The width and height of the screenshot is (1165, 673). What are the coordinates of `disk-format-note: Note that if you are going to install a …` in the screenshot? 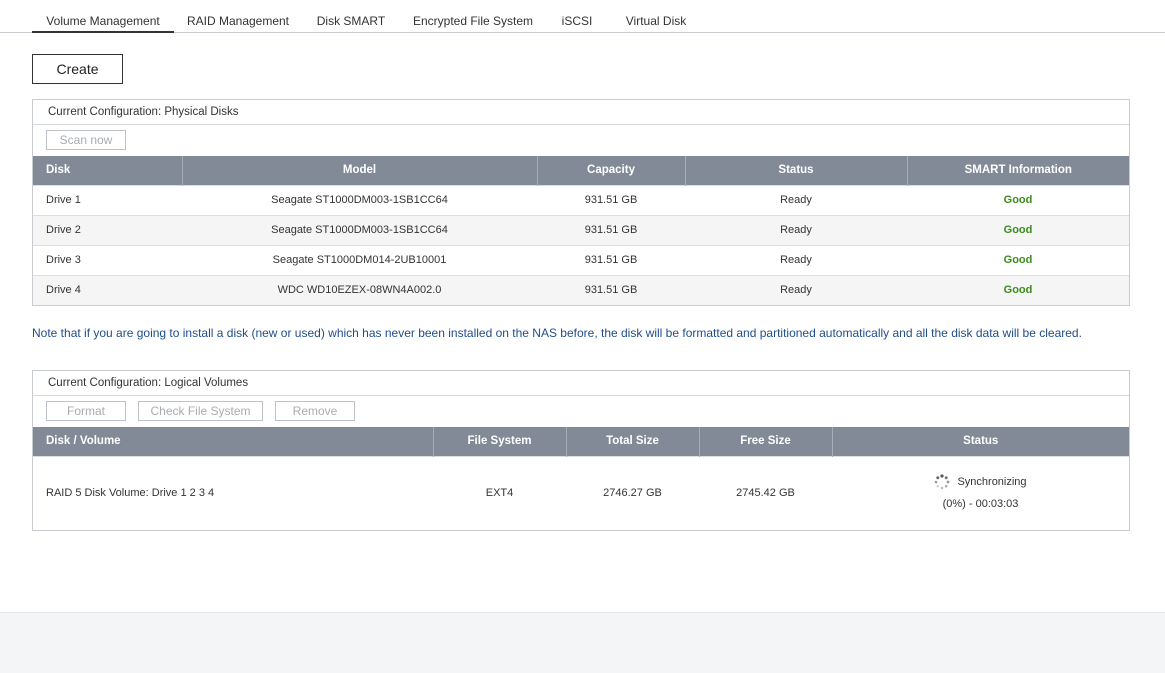 It's located at (557, 333).